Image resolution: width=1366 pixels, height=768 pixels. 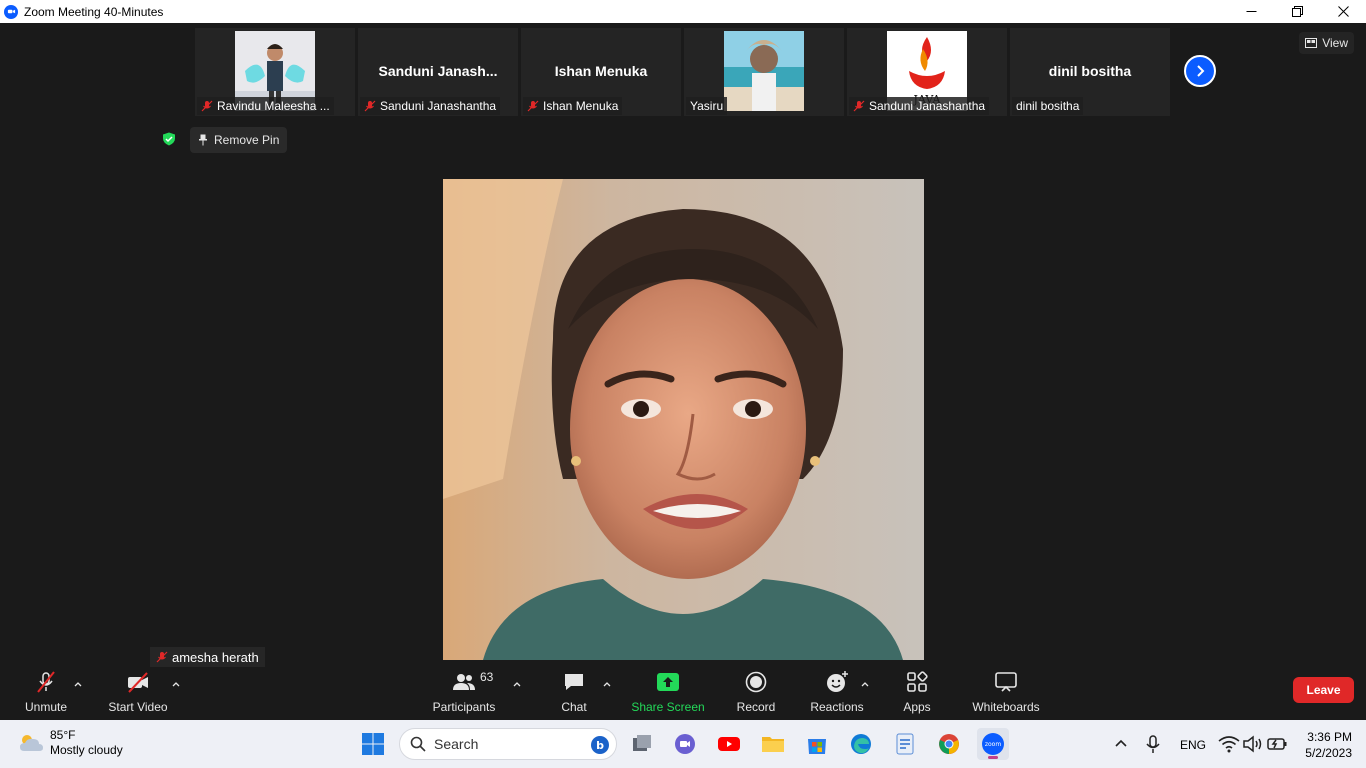 I want to click on chat-button: Chat, so click(x=574, y=694).